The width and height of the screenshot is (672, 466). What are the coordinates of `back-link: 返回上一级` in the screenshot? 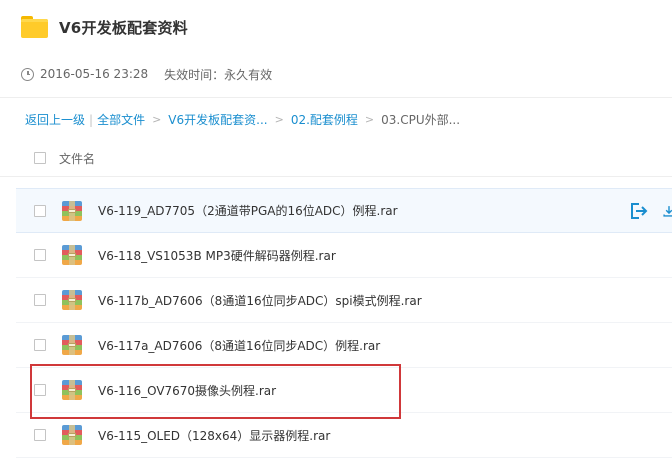 It's located at (55, 119).